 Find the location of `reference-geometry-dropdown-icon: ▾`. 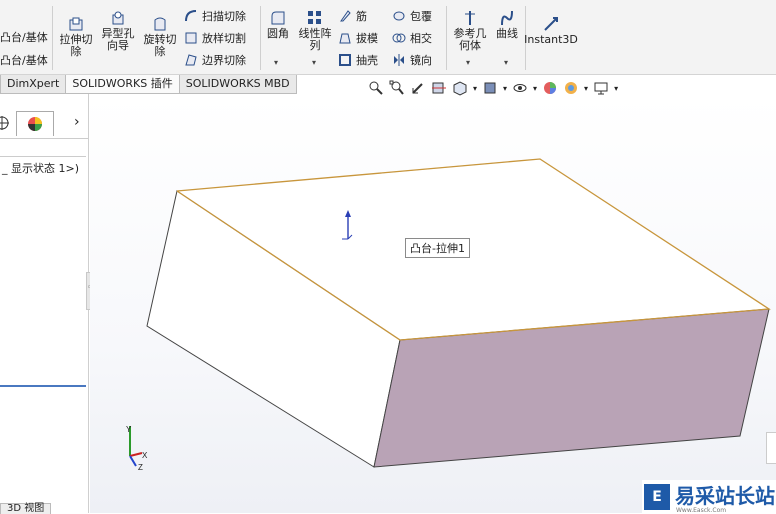

reference-geometry-dropdown-icon: ▾ is located at coordinates (468, 62).